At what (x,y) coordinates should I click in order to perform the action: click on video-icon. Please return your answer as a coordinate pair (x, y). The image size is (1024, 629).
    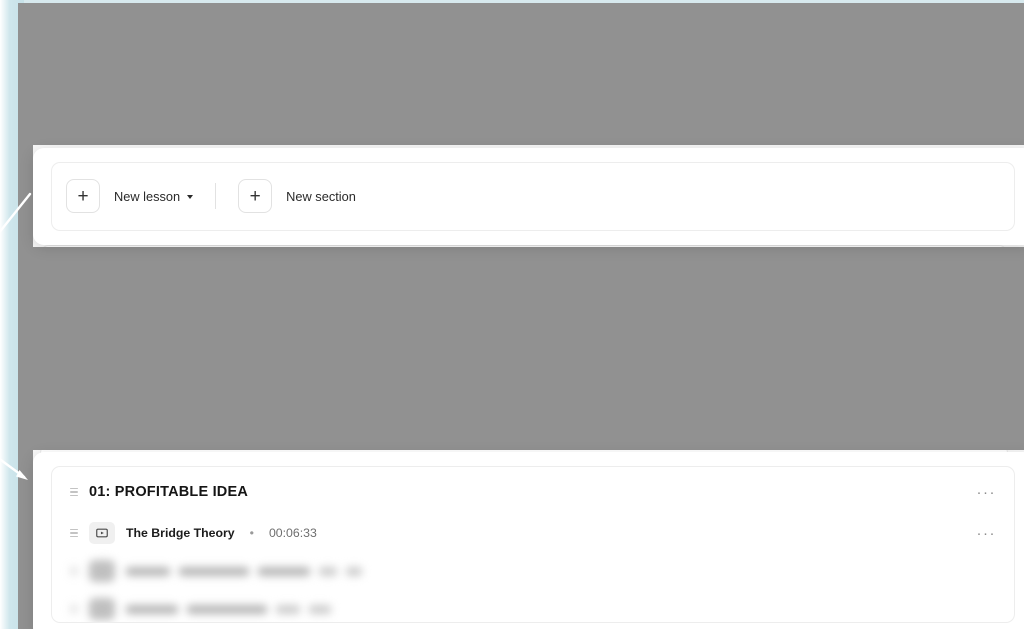
    Looking at the image, I should click on (102, 533).